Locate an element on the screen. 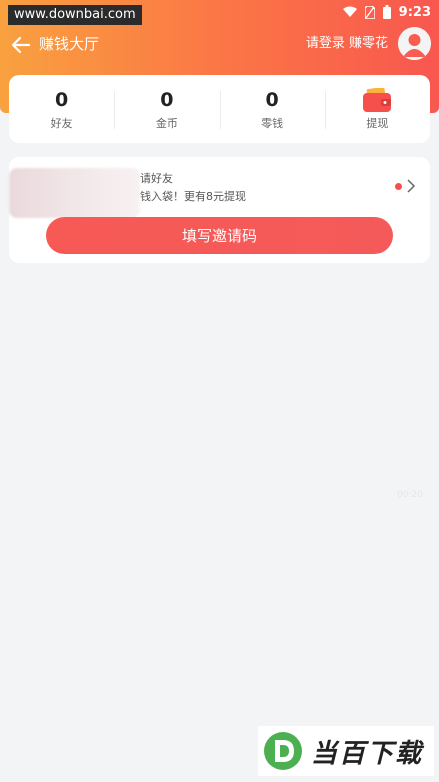 This screenshot has height=782, width=439. watermark: www.downbai.com is located at coordinates (75, 15).